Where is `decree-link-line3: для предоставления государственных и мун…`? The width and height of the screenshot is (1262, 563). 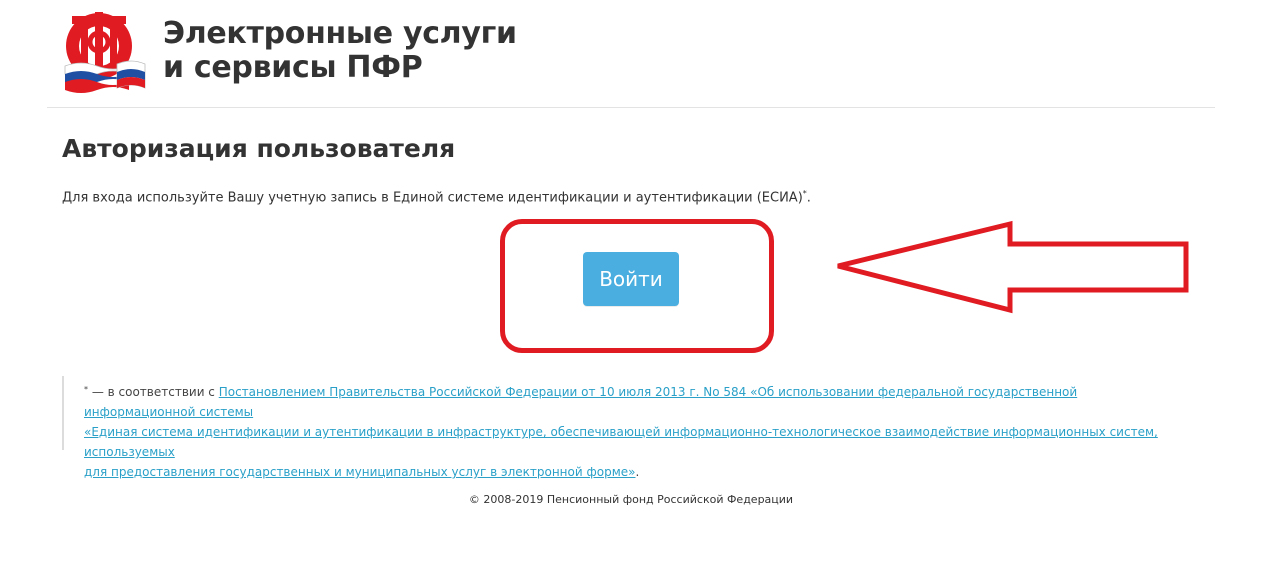
decree-link-line3: для предоставления государственных и мун… is located at coordinates (359, 472).